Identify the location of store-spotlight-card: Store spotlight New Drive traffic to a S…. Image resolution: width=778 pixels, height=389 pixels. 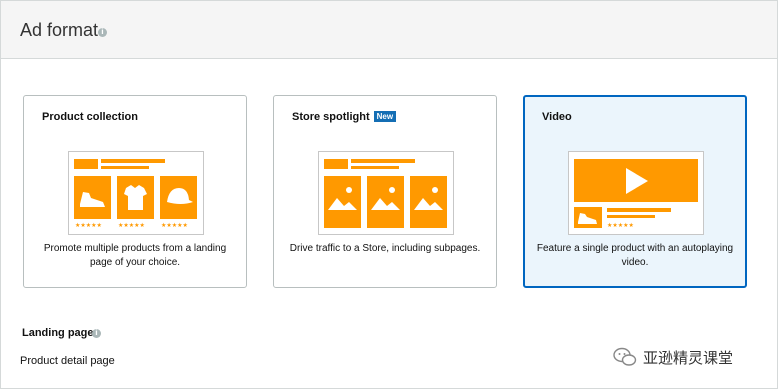
(385, 191).